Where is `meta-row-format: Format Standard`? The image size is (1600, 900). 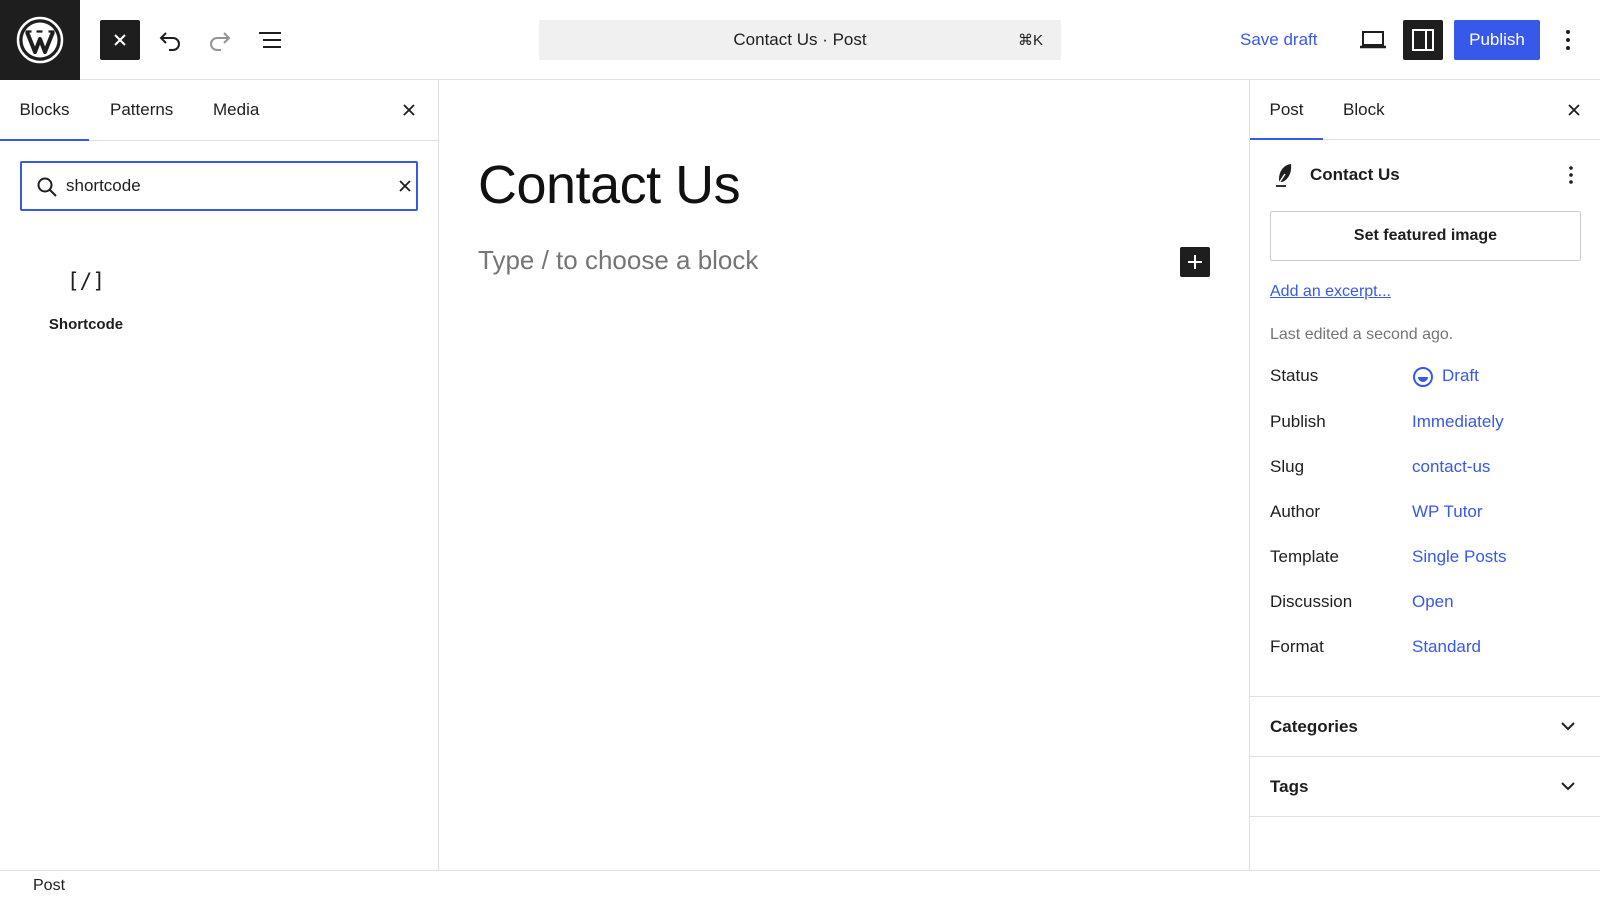
meta-row-format: Format Standard is located at coordinates (1425, 648).